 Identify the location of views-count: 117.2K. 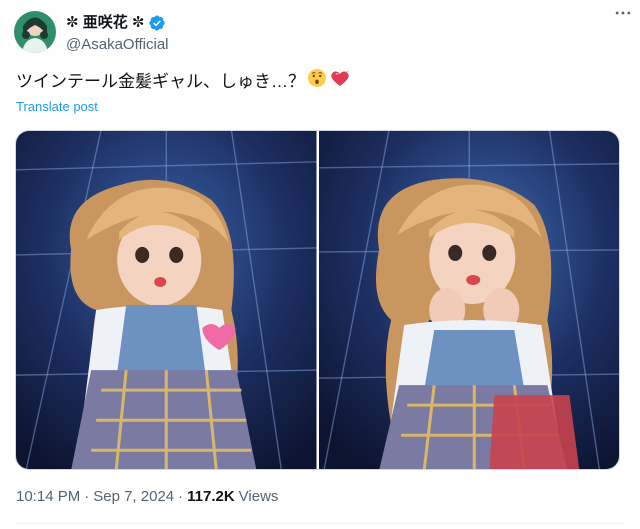
(211, 496).